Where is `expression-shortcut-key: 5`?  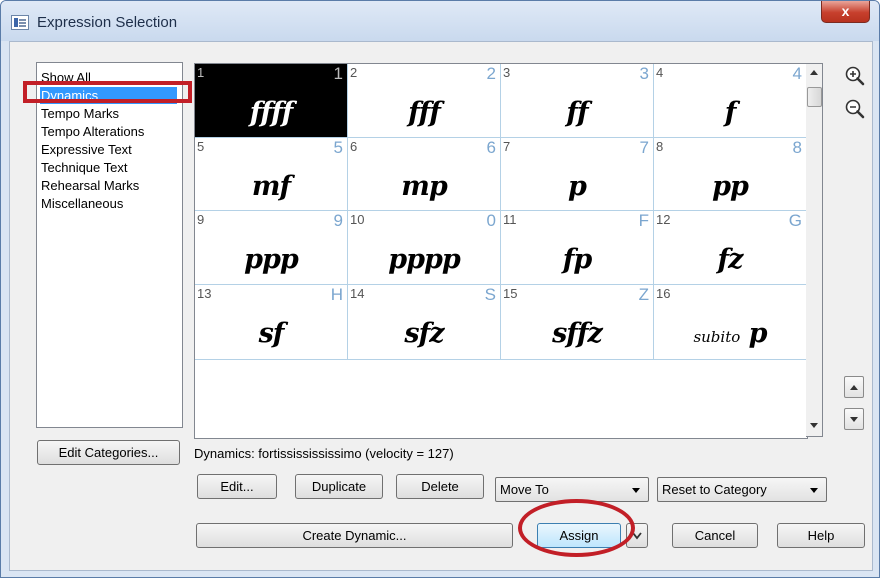 expression-shortcut-key: 5 is located at coordinates (338, 147).